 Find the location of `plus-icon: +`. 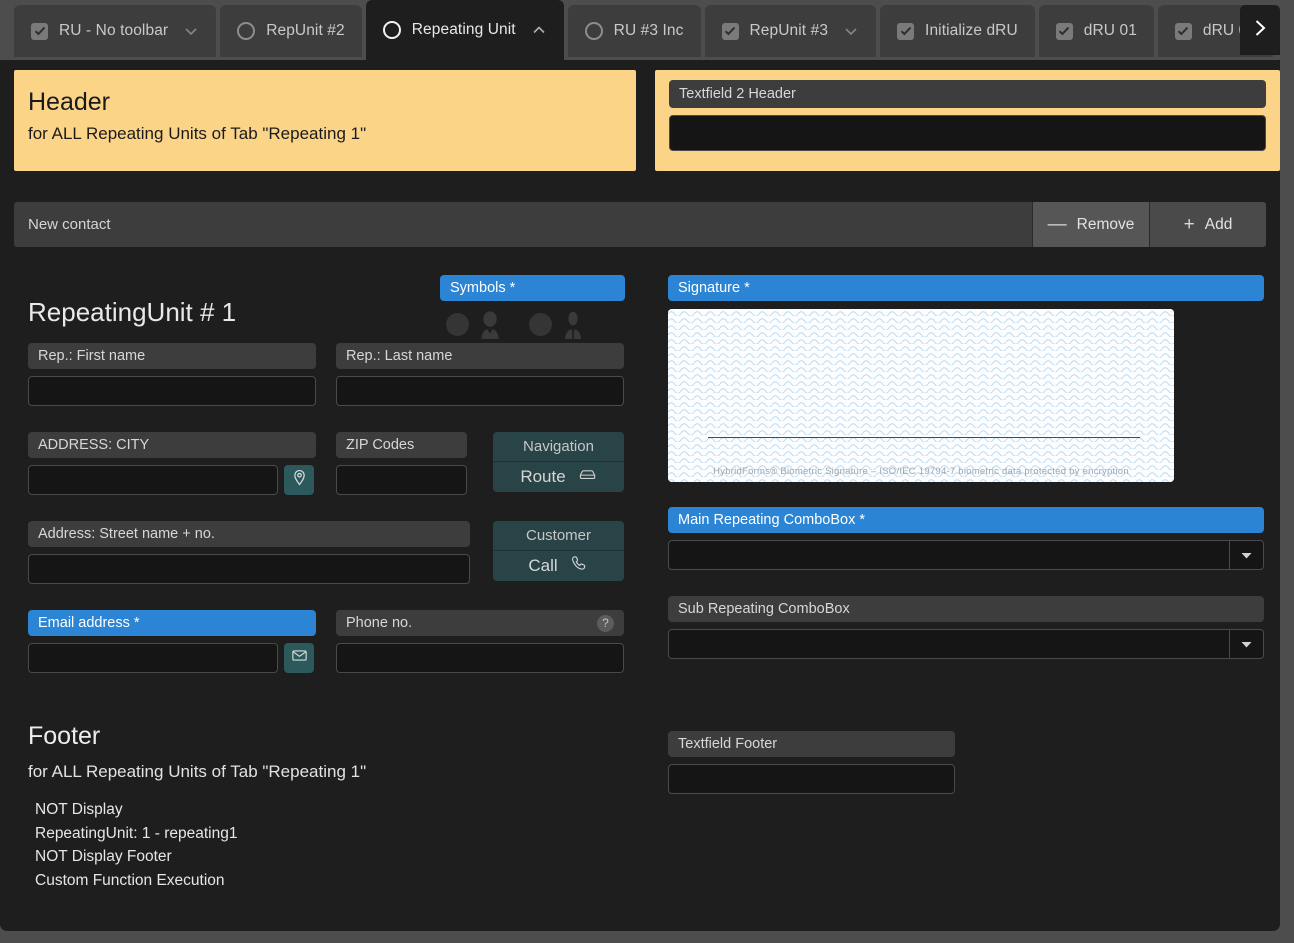

plus-icon: + is located at coordinates (1189, 224).